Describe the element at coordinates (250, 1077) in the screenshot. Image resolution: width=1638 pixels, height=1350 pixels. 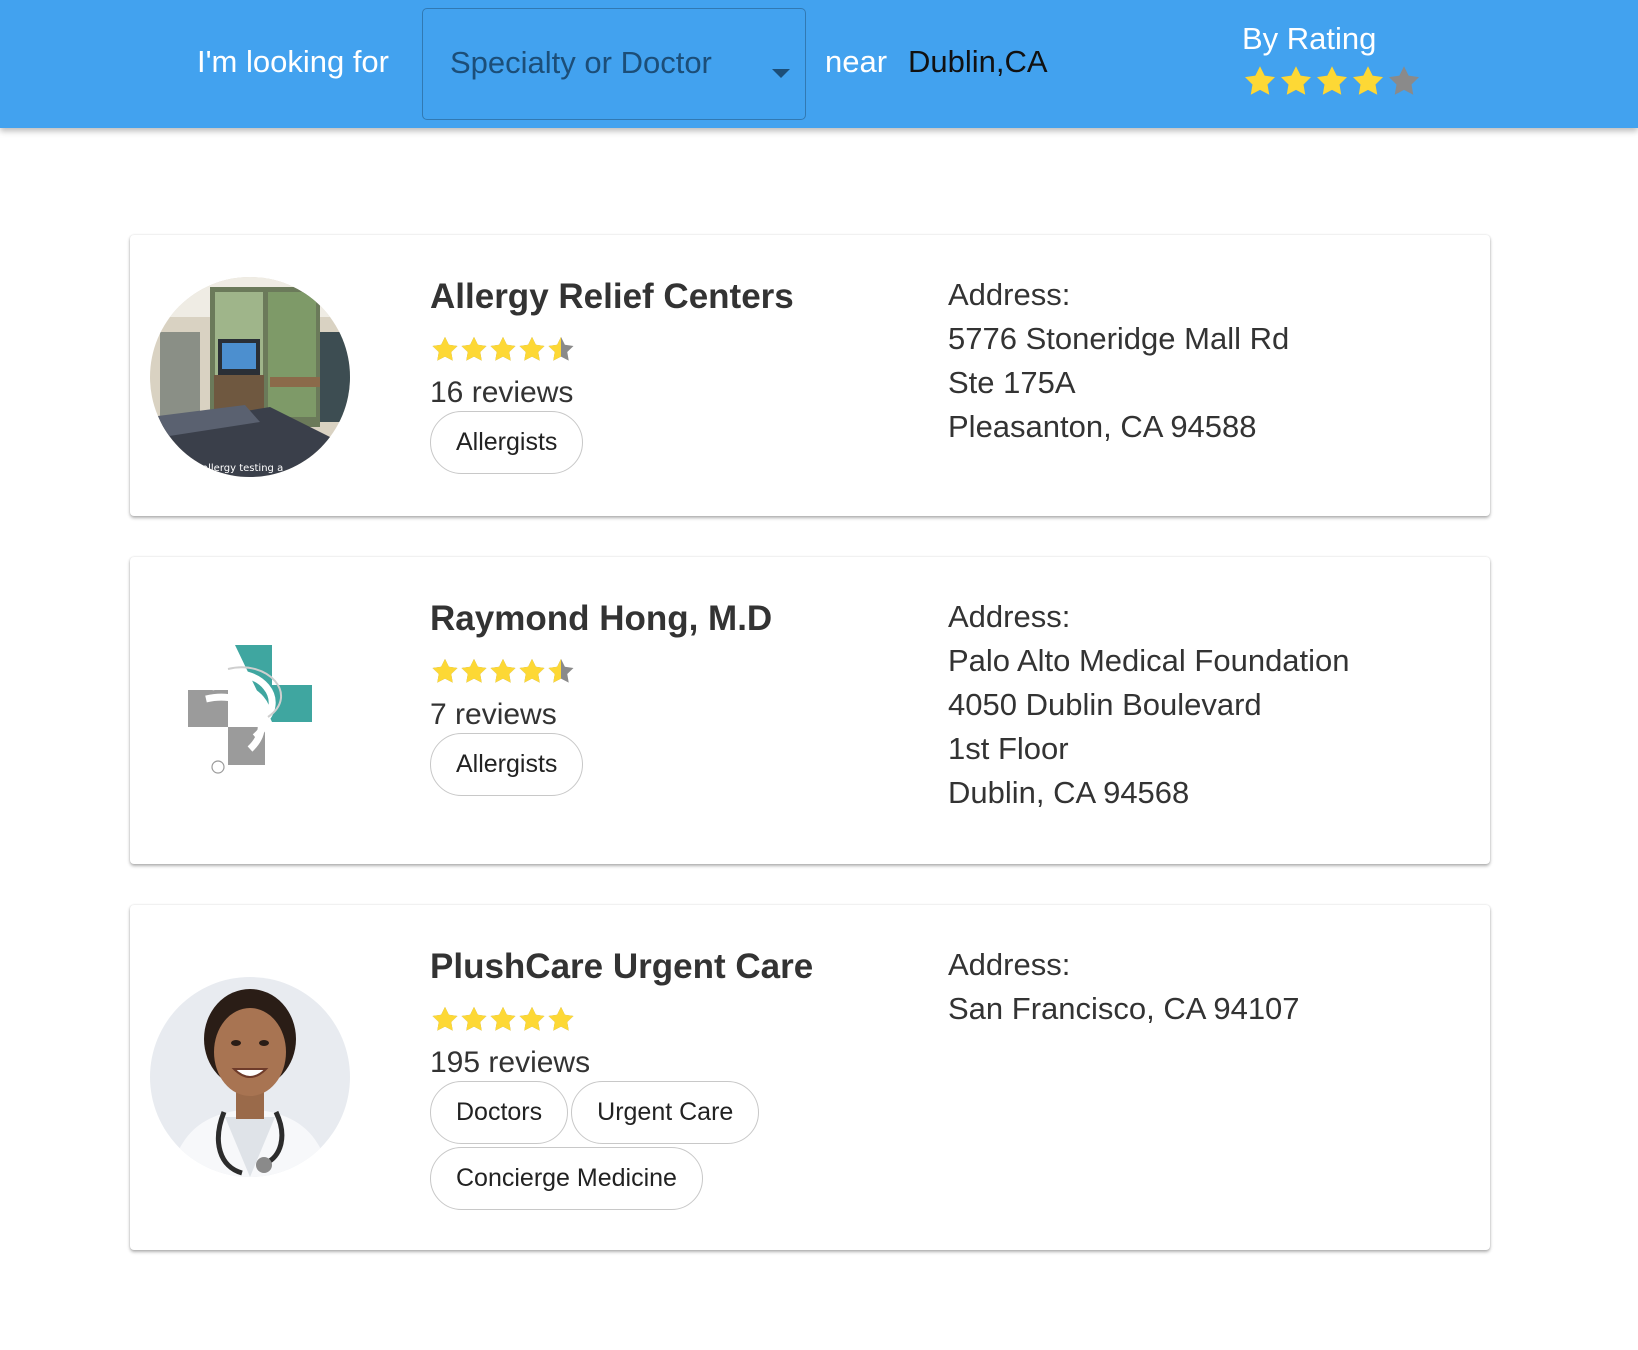
I see `doctor-portrait-photo` at that location.